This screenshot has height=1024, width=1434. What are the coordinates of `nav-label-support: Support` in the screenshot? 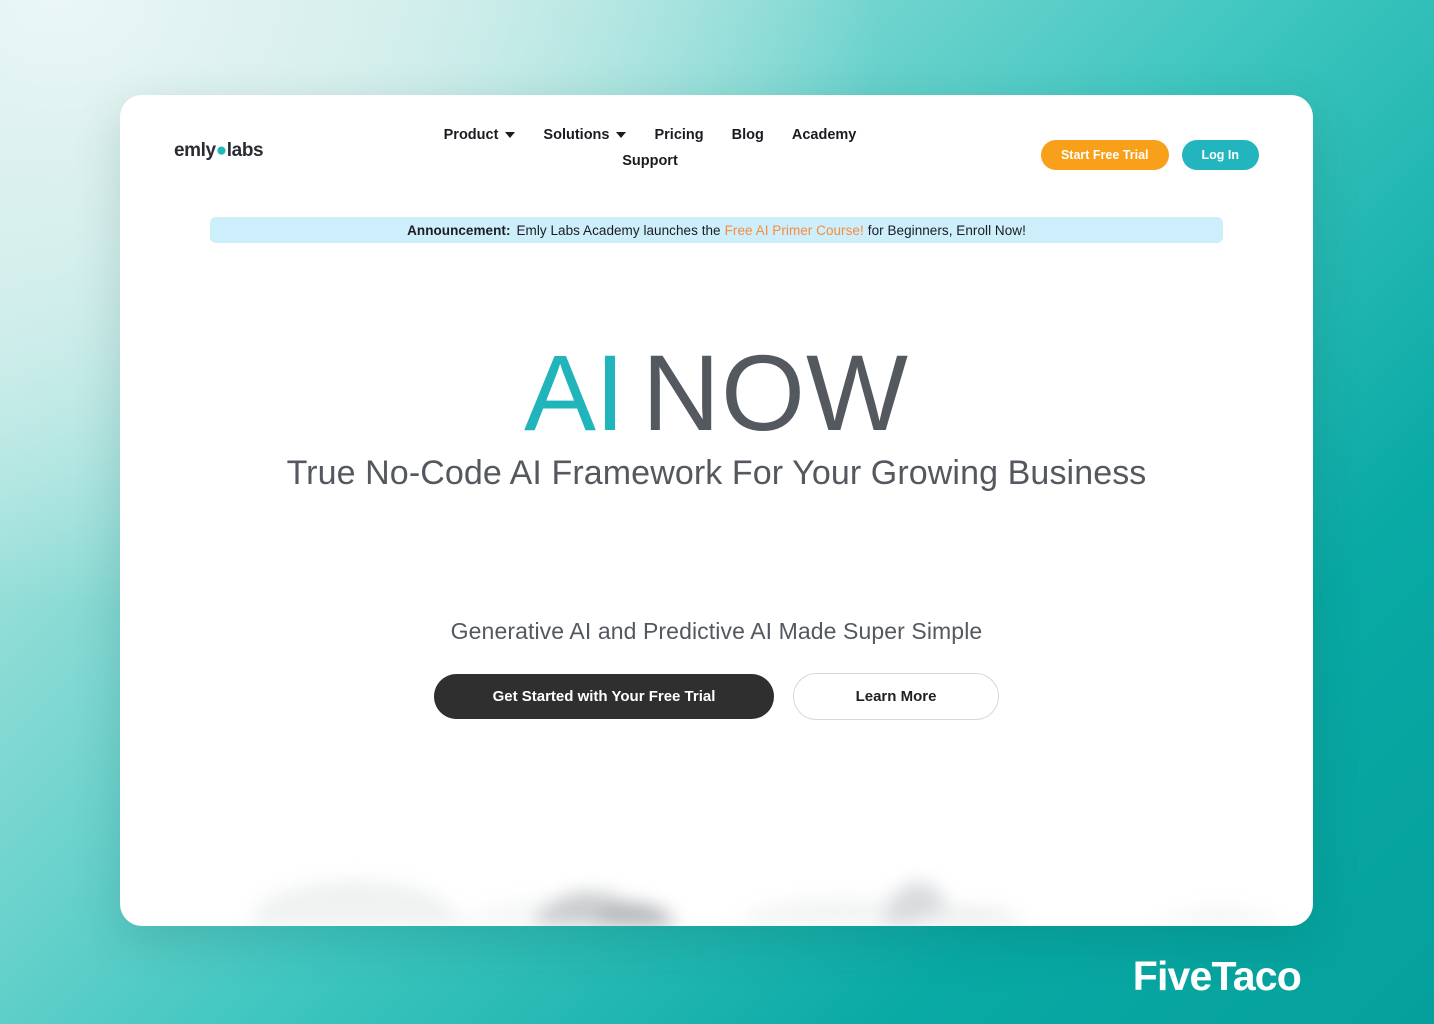 It's located at (650, 161).